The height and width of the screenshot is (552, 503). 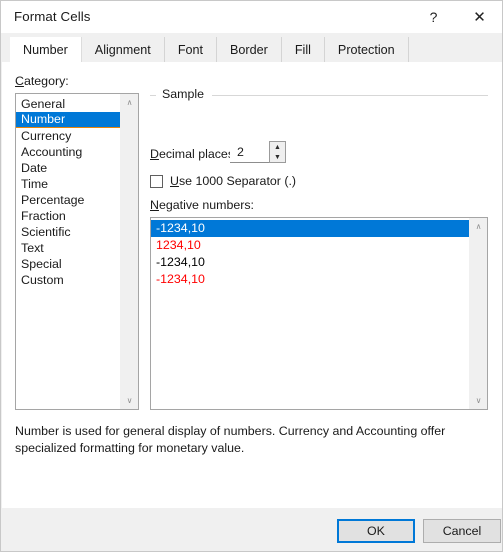 What do you see at coordinates (68, 216) in the screenshot?
I see `list-item: Fraction` at bounding box center [68, 216].